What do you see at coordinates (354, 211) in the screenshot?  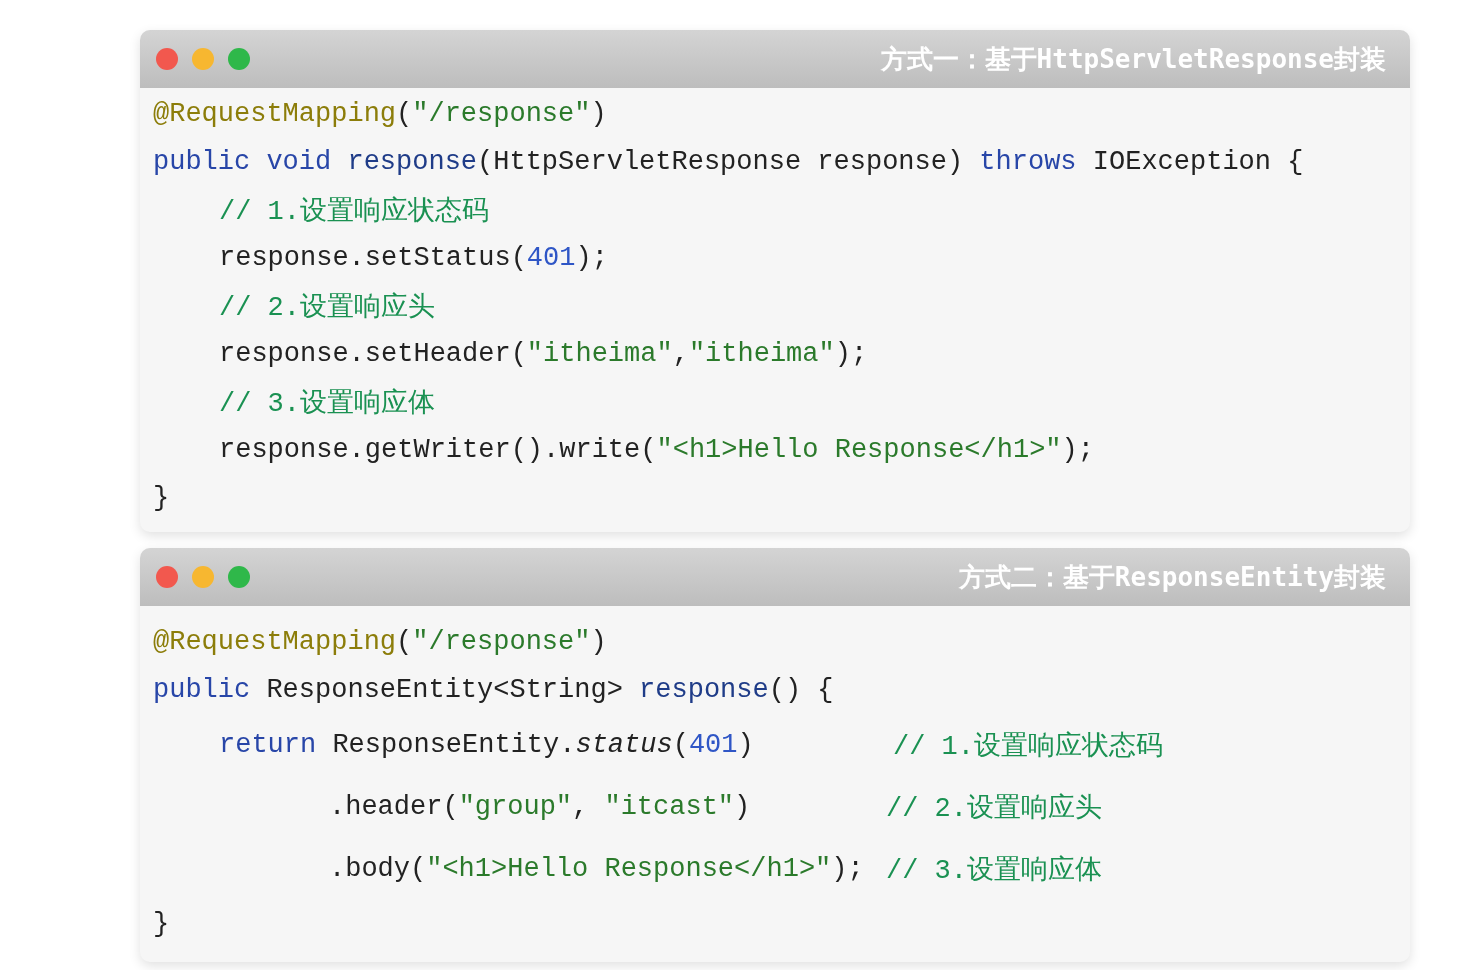 I see `code-line: // 1.设置响应状态码` at bounding box center [354, 211].